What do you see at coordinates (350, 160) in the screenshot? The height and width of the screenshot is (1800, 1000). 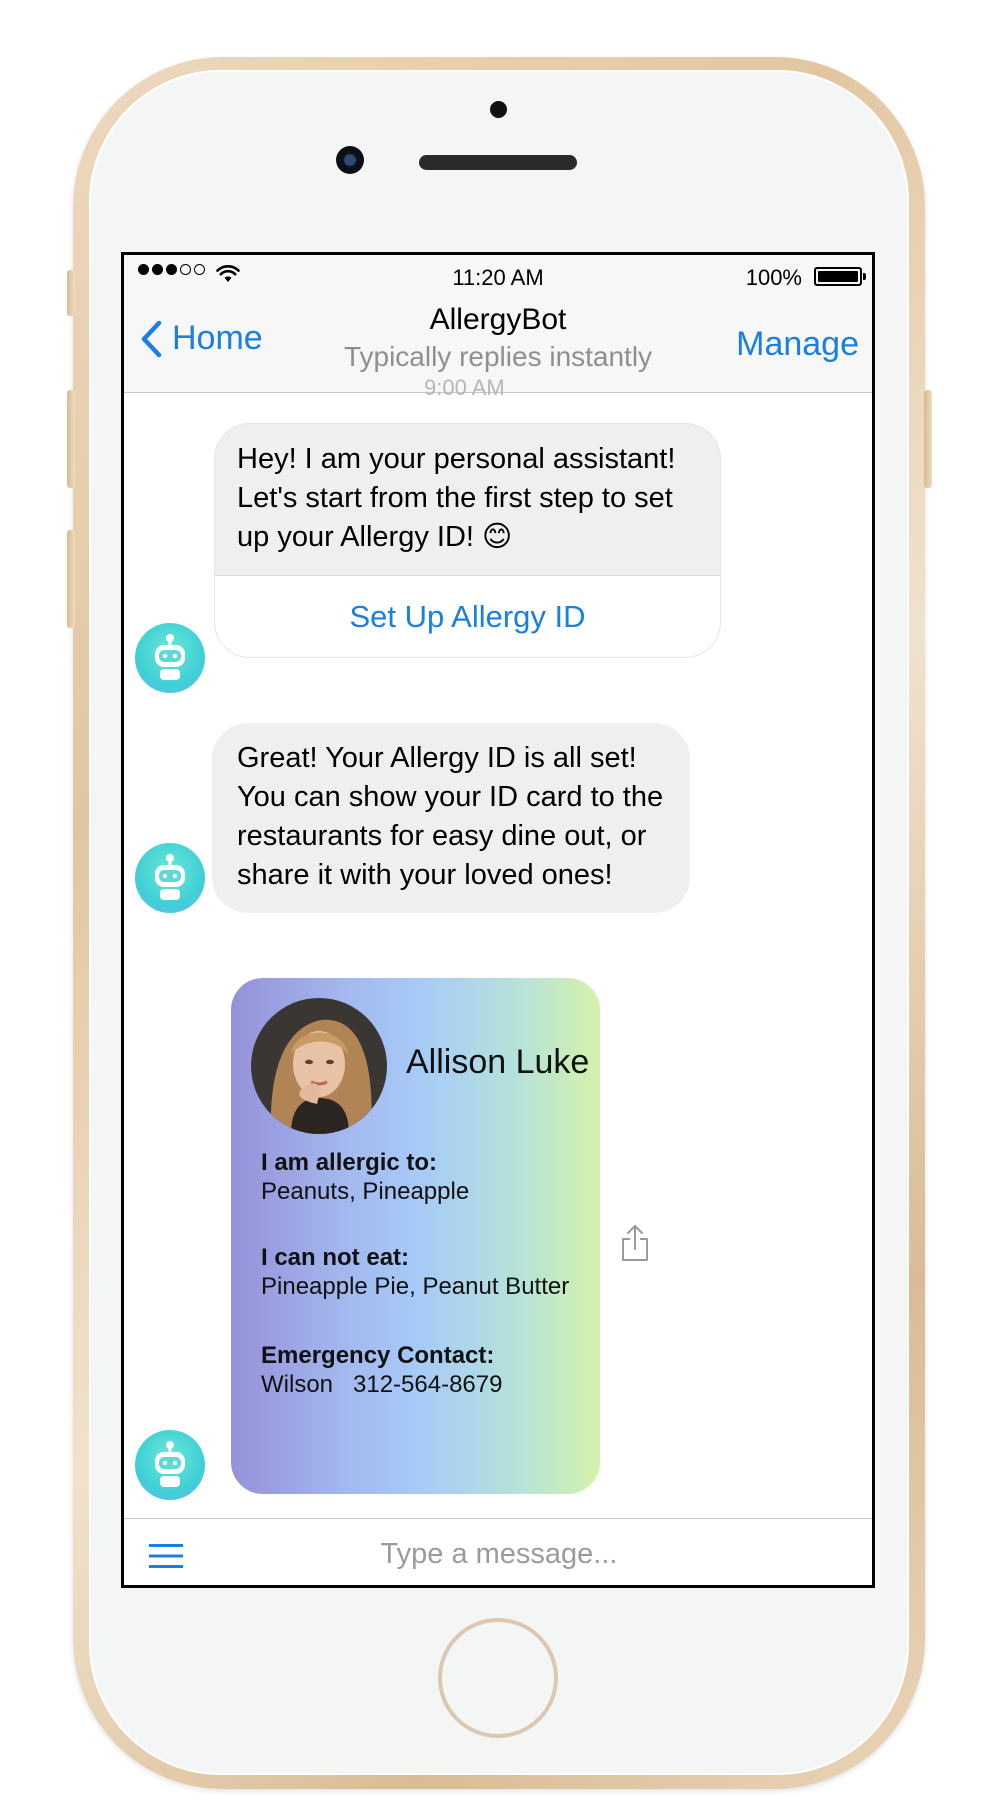 I see `front-camera` at bounding box center [350, 160].